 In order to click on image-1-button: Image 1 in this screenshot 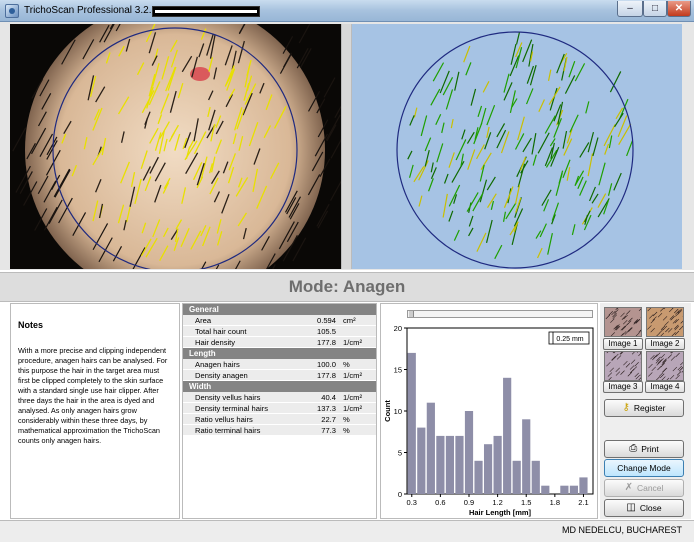, I will do `click(623, 344)`.